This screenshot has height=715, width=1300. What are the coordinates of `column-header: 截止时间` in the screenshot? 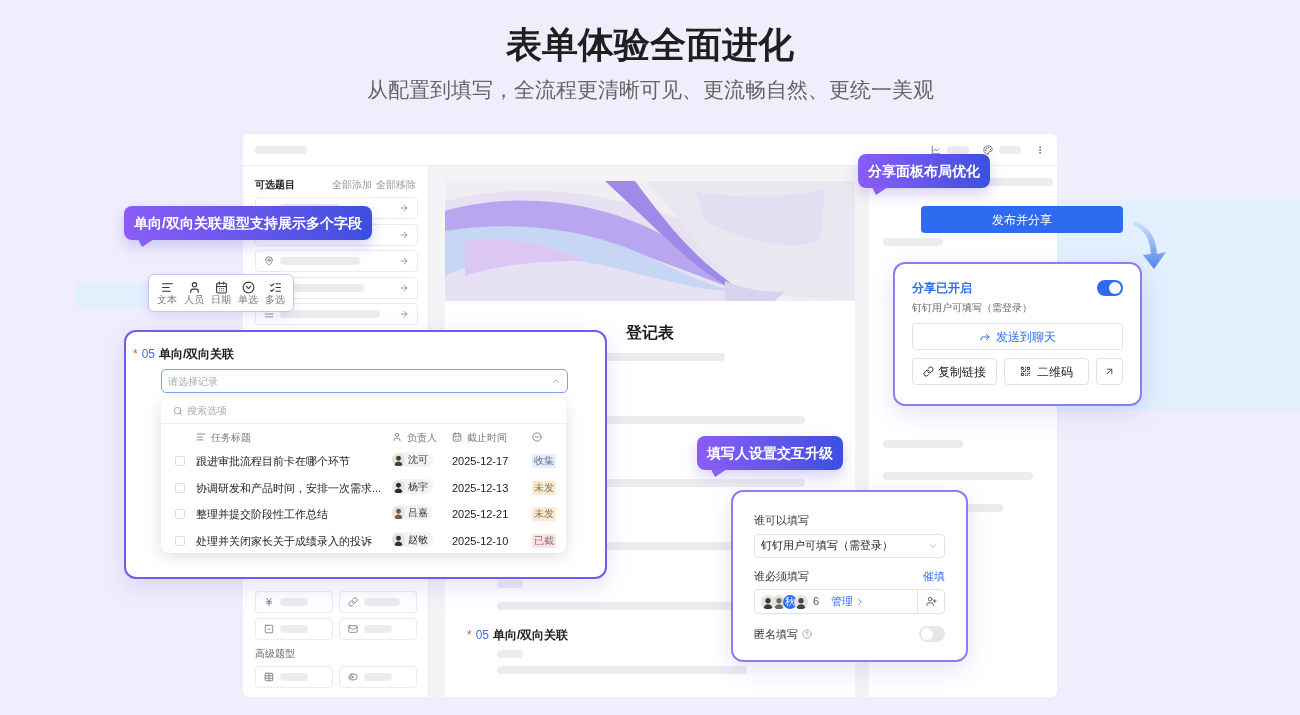 It's located at (487, 437).